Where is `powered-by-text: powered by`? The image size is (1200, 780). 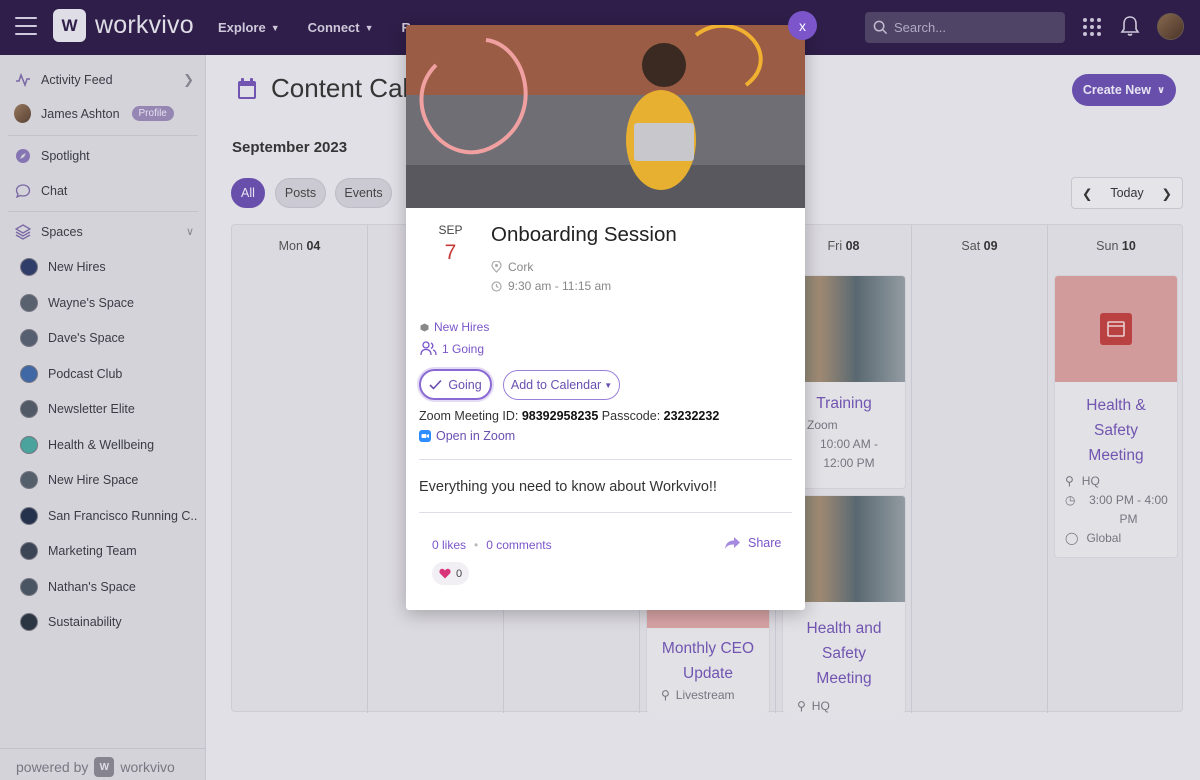 powered-by-text: powered by is located at coordinates (52, 767).